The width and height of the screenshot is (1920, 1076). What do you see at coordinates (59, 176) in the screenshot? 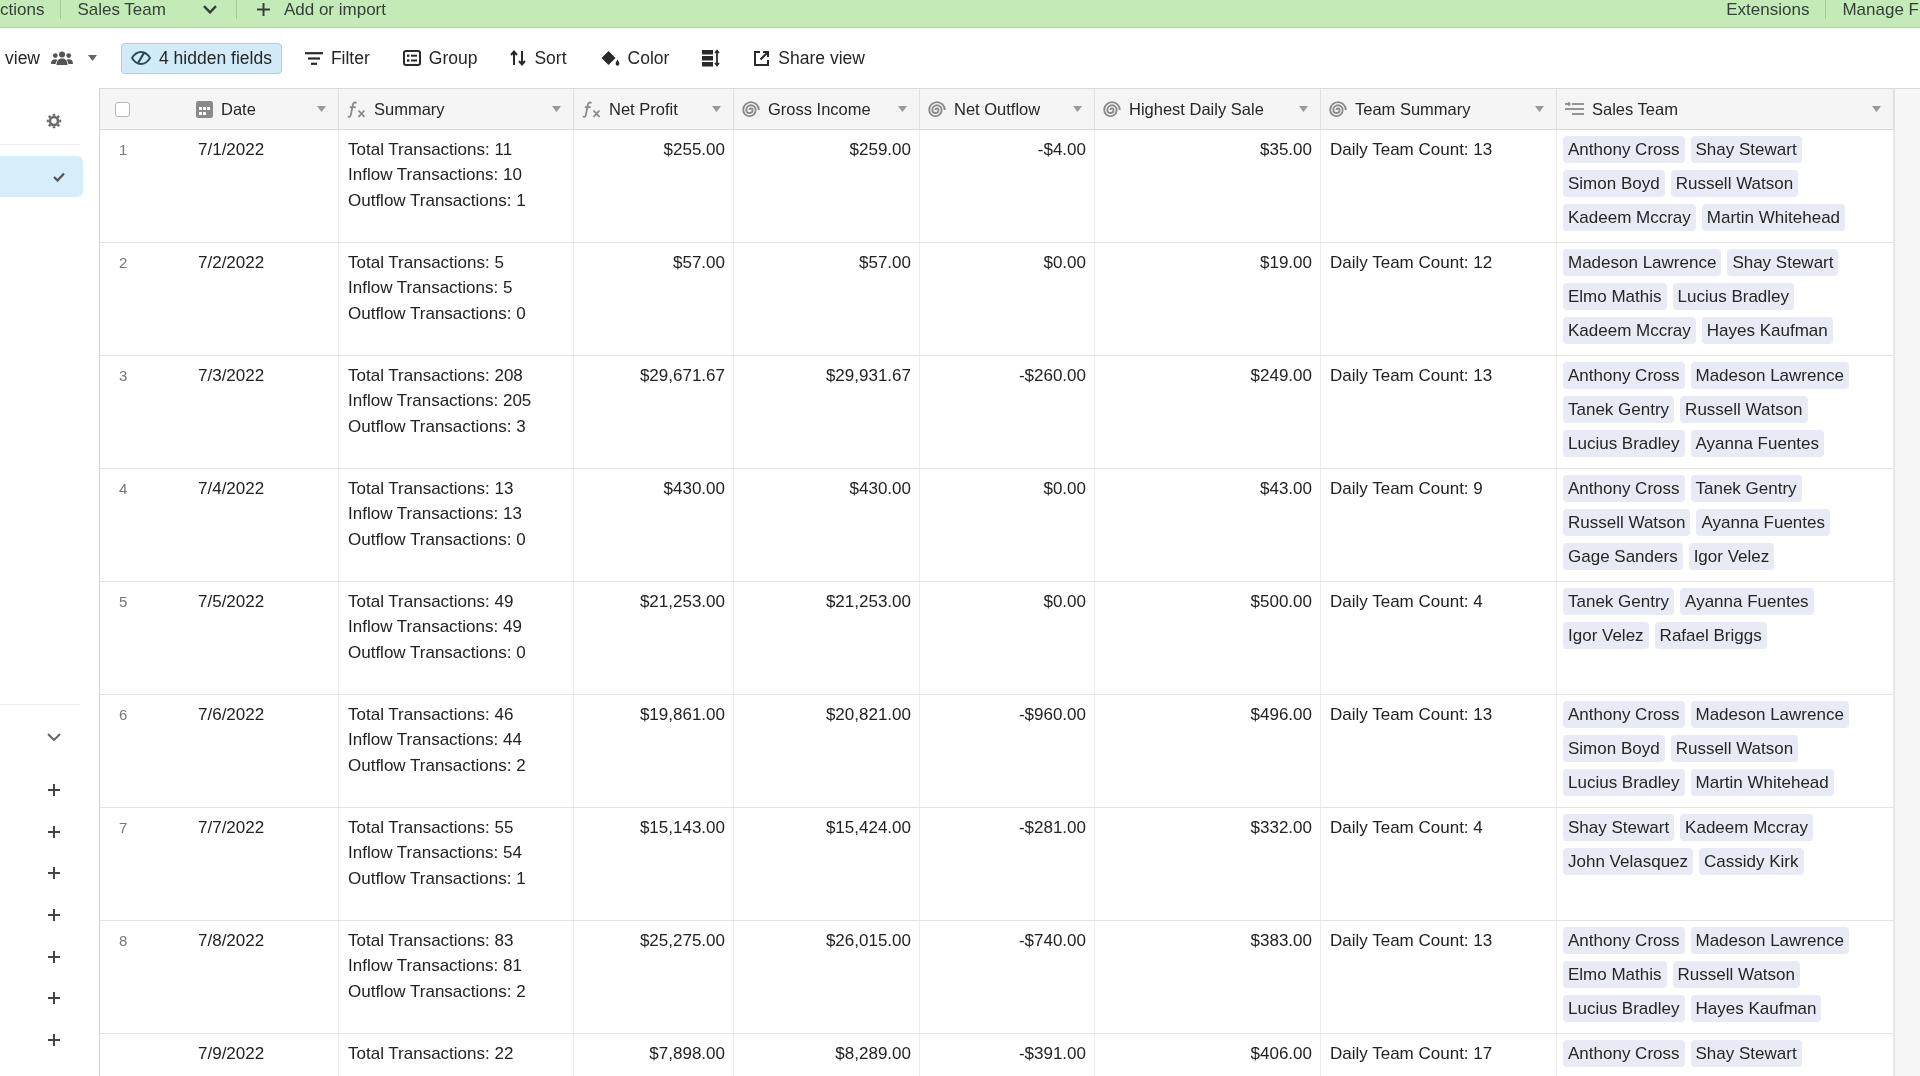
I see `check-icon` at bounding box center [59, 176].